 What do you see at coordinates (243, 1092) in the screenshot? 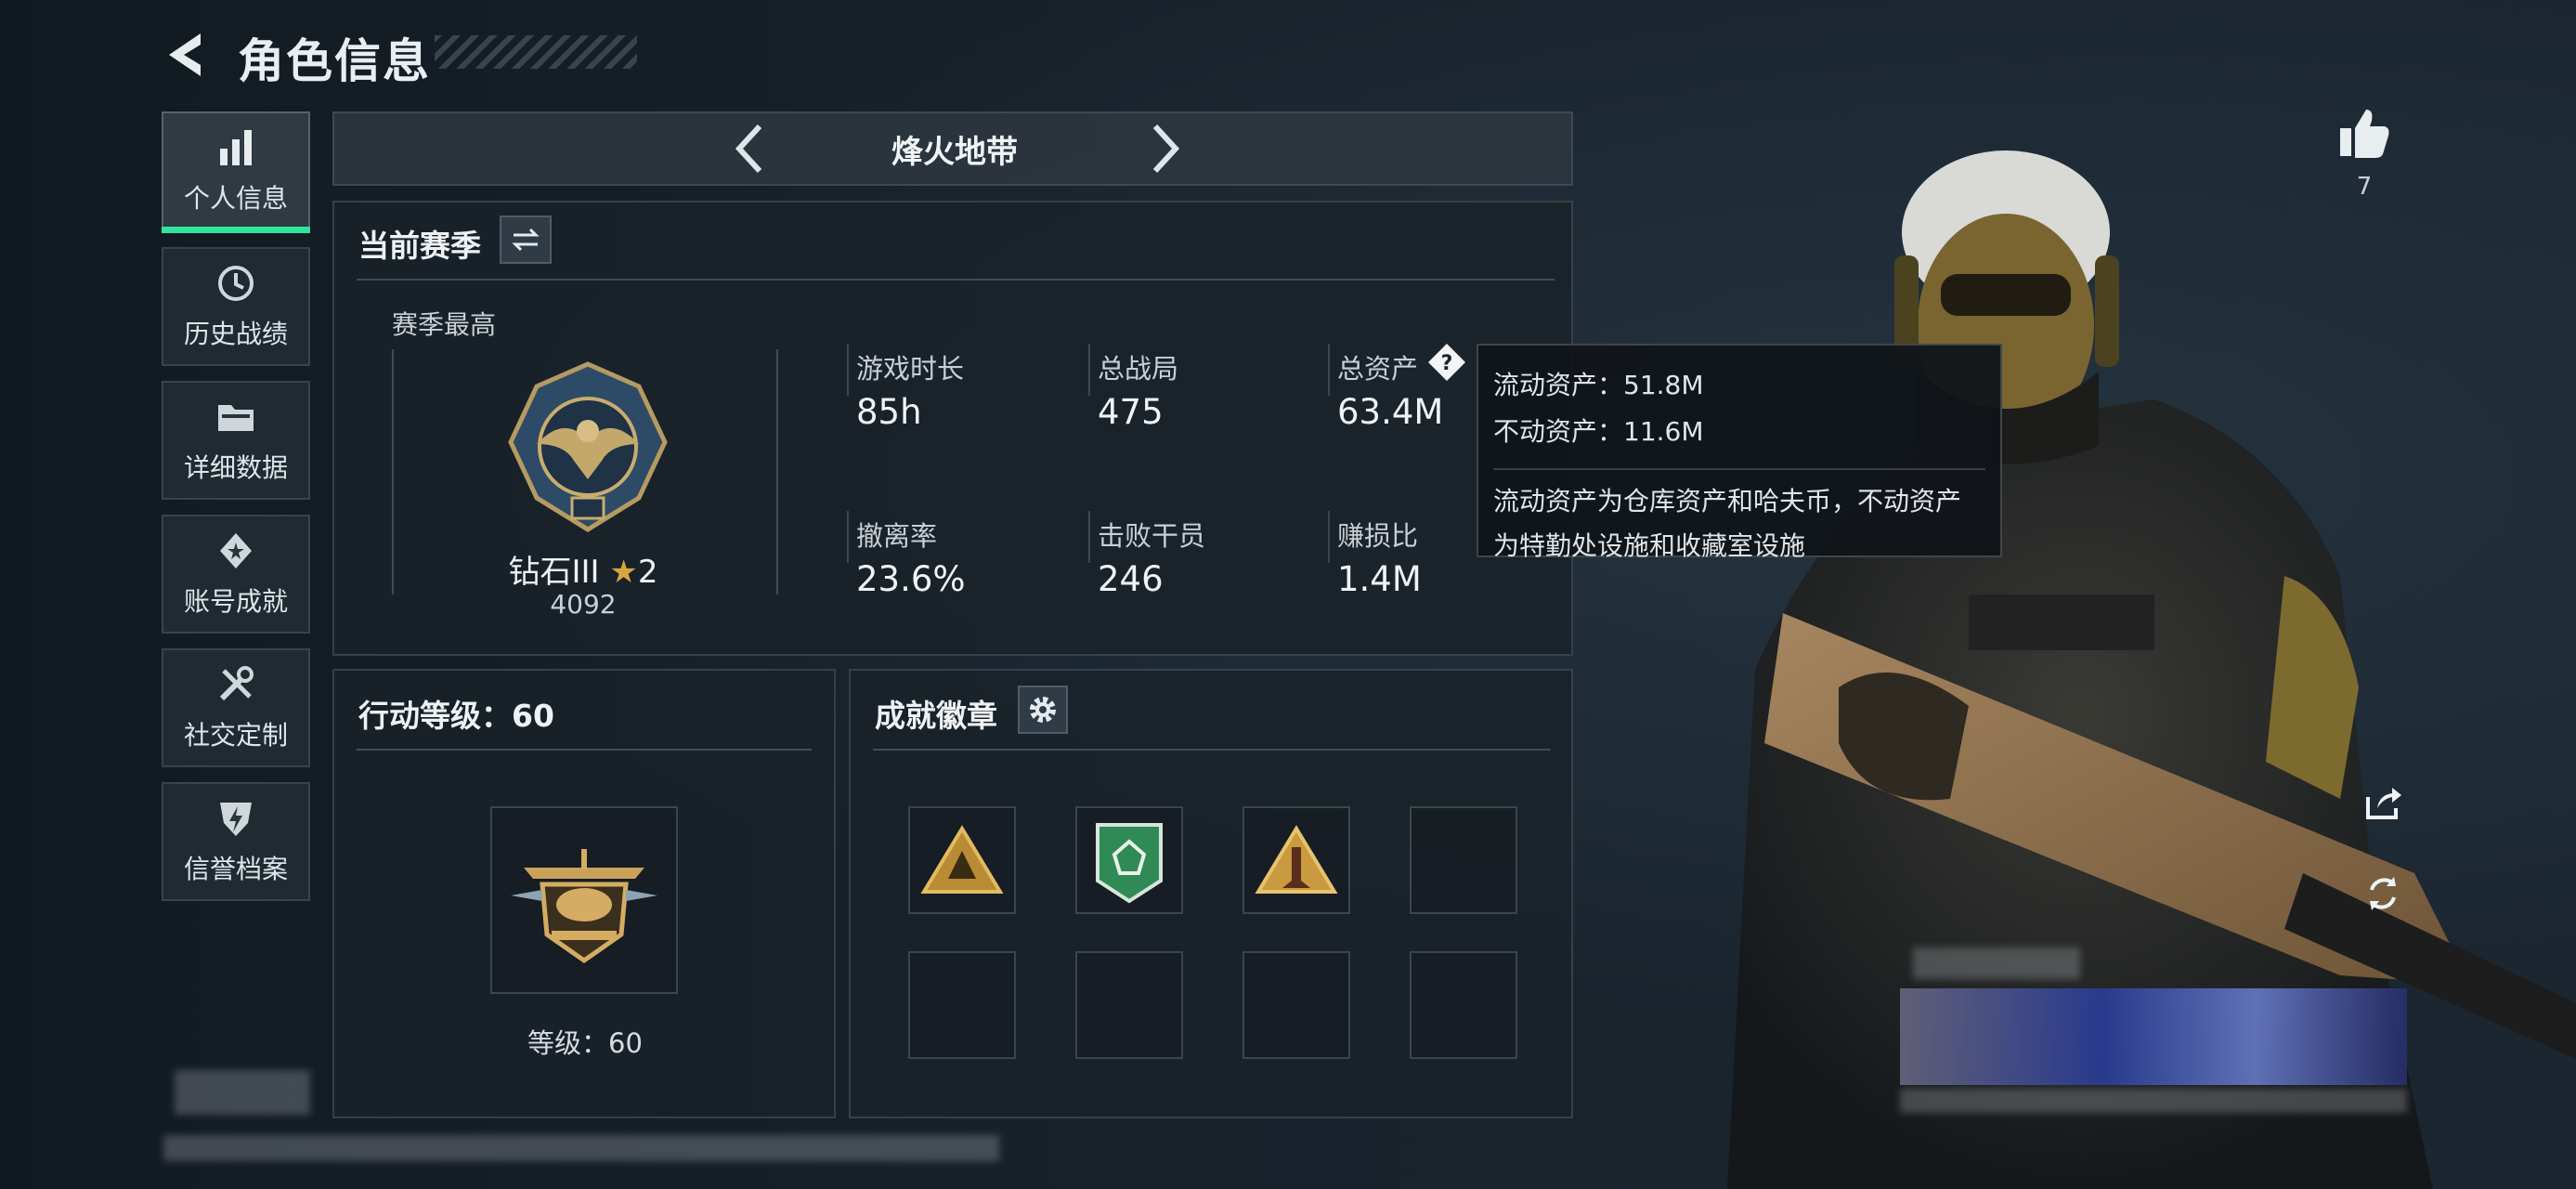
I see `redacted-button` at bounding box center [243, 1092].